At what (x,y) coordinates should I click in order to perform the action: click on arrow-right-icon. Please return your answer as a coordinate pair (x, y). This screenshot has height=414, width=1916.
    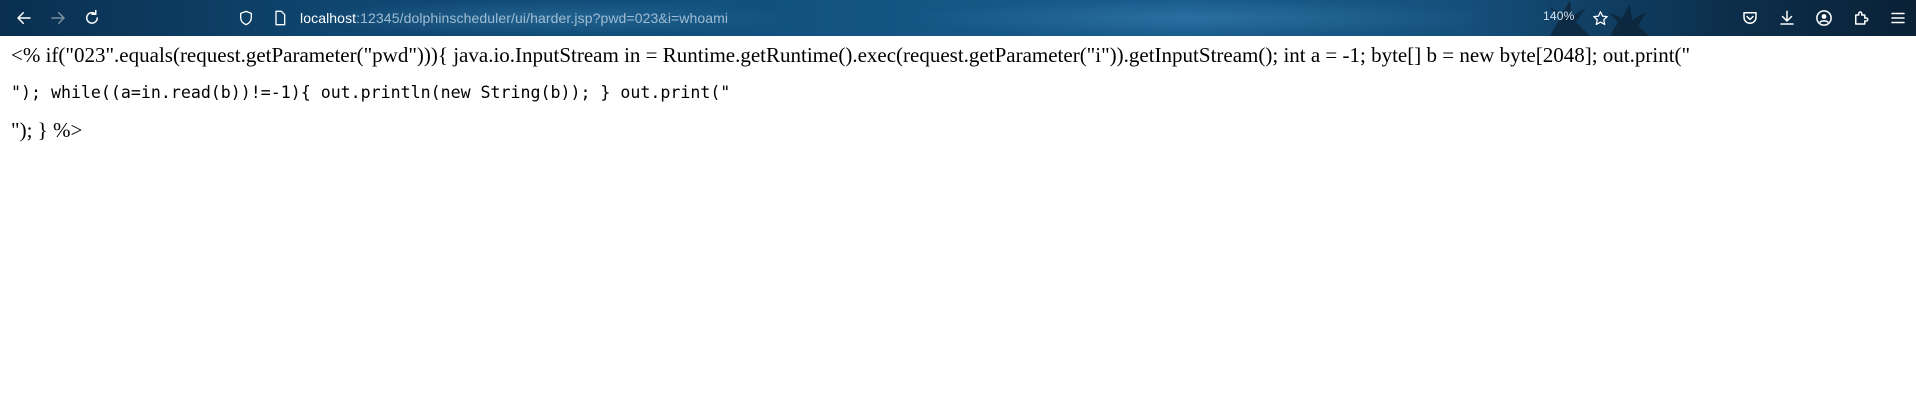
    Looking at the image, I should click on (58, 18).